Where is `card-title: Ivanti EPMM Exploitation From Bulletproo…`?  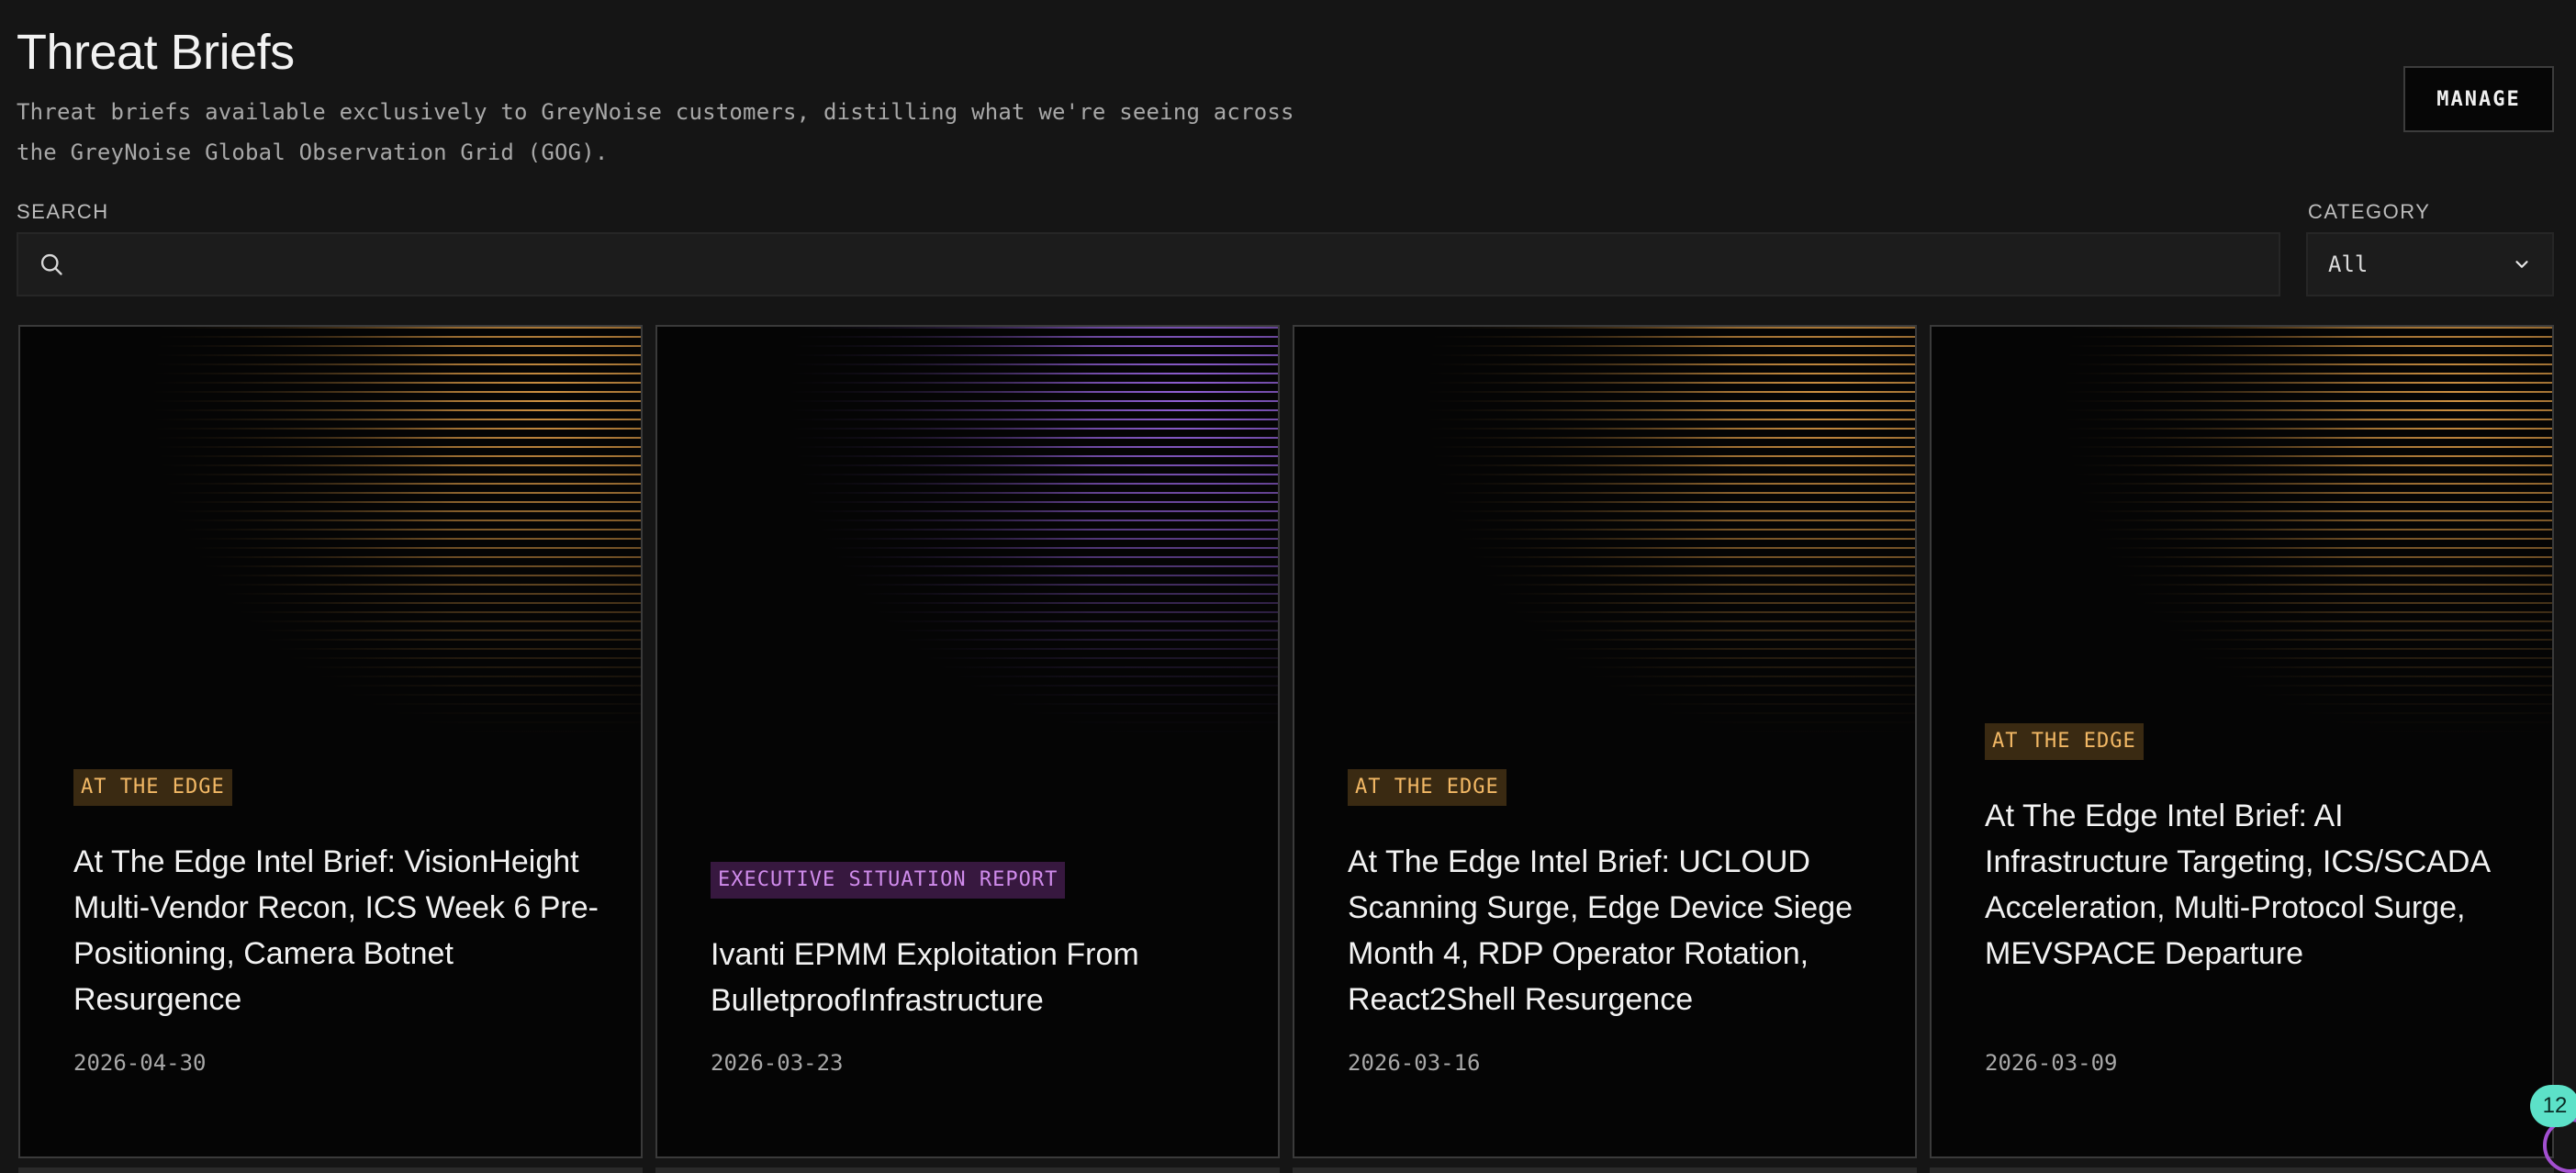
card-title: Ivanti EPMM Exploitation From Bulletproo… is located at coordinates (976, 977).